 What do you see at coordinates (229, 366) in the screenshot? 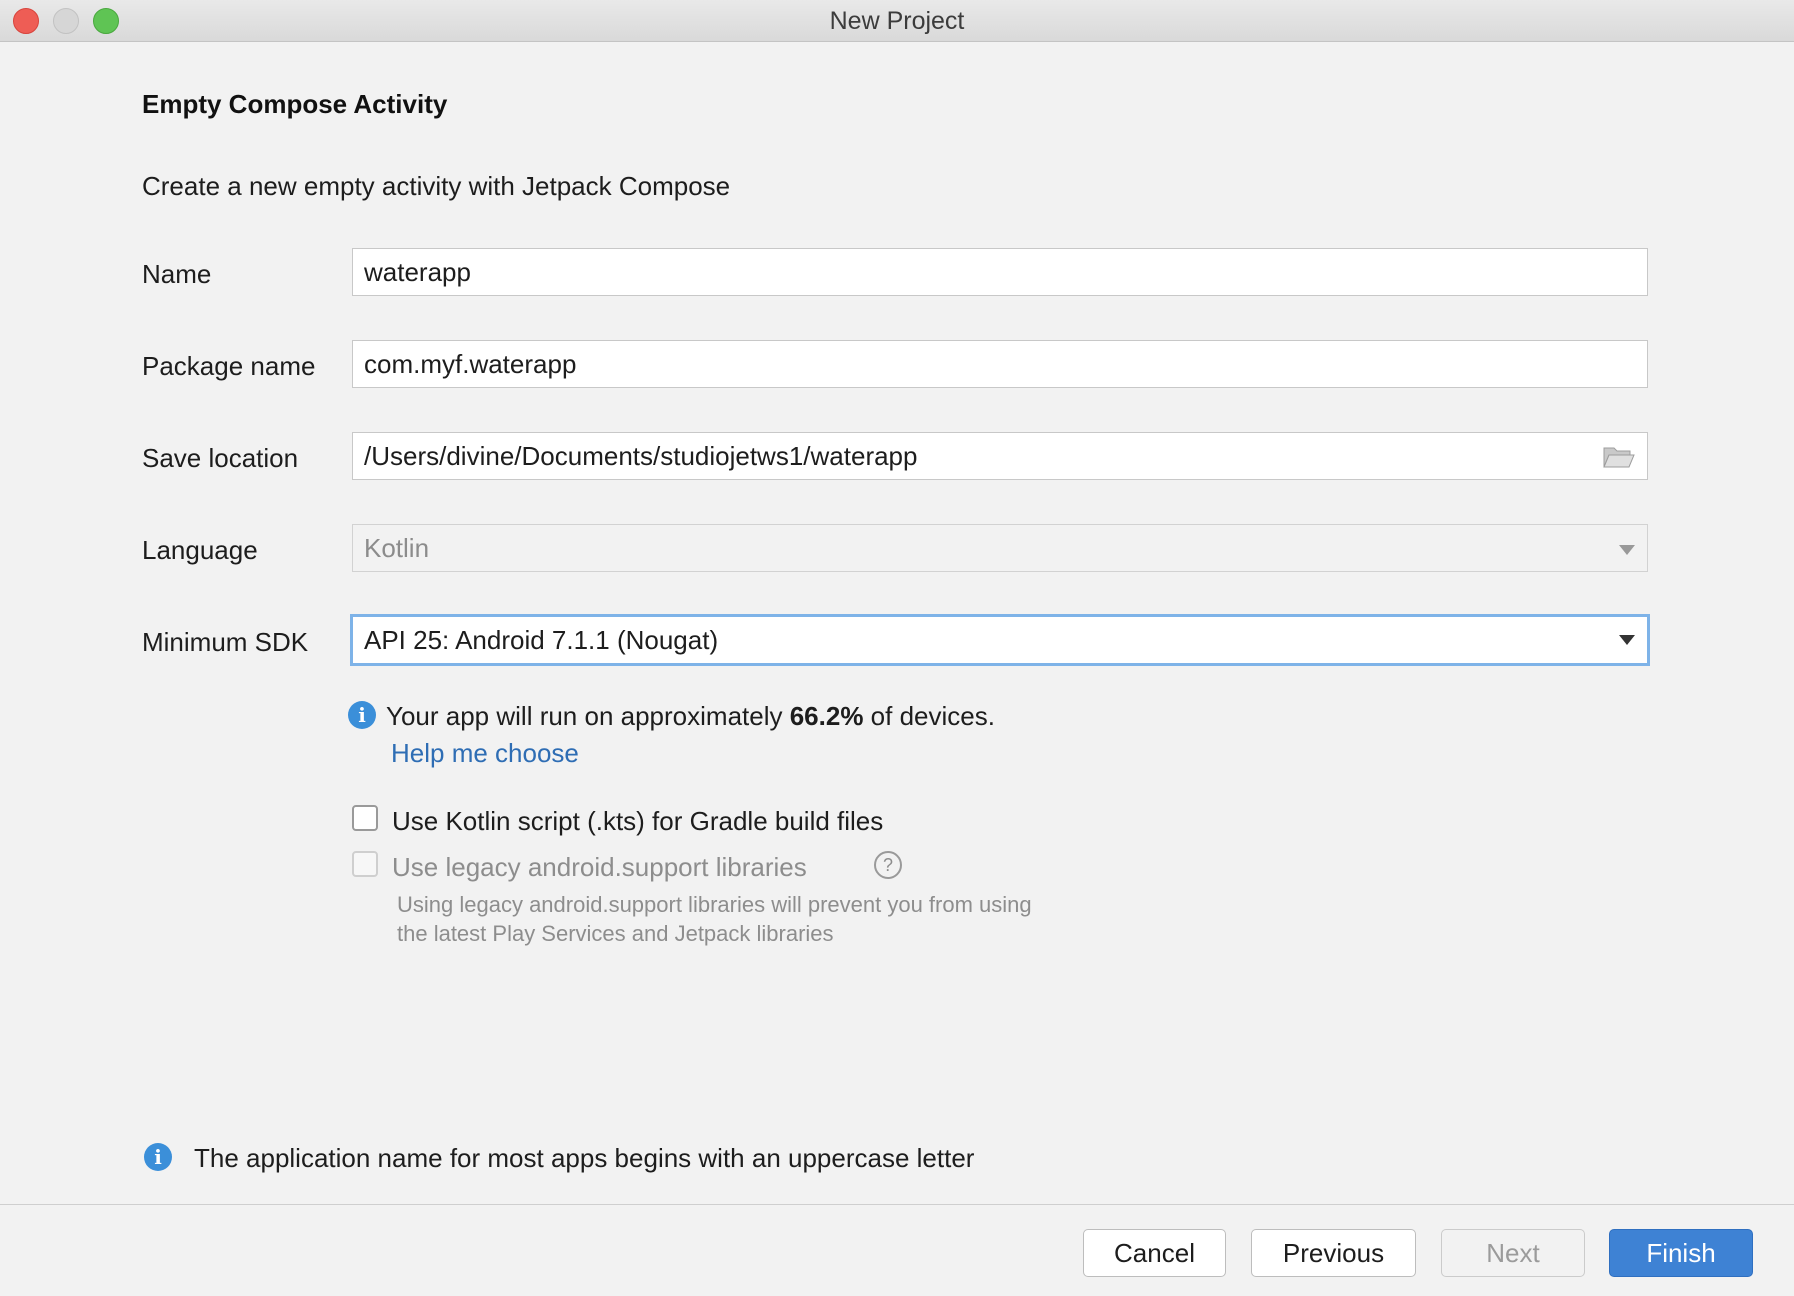
I see `package-name-label: Package name` at bounding box center [229, 366].